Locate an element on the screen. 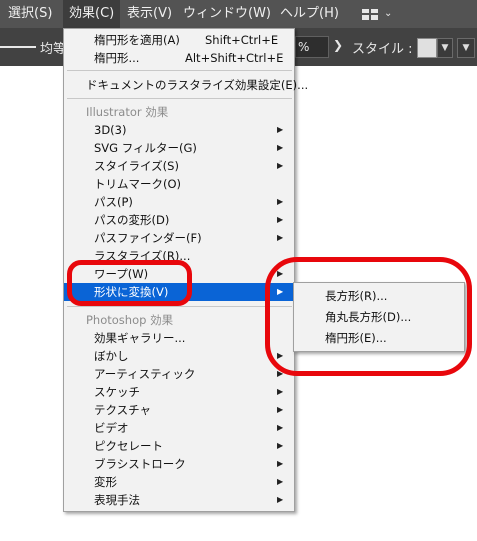 The image size is (477, 541). section-header-label: Illustrator 効果 is located at coordinates (127, 112).